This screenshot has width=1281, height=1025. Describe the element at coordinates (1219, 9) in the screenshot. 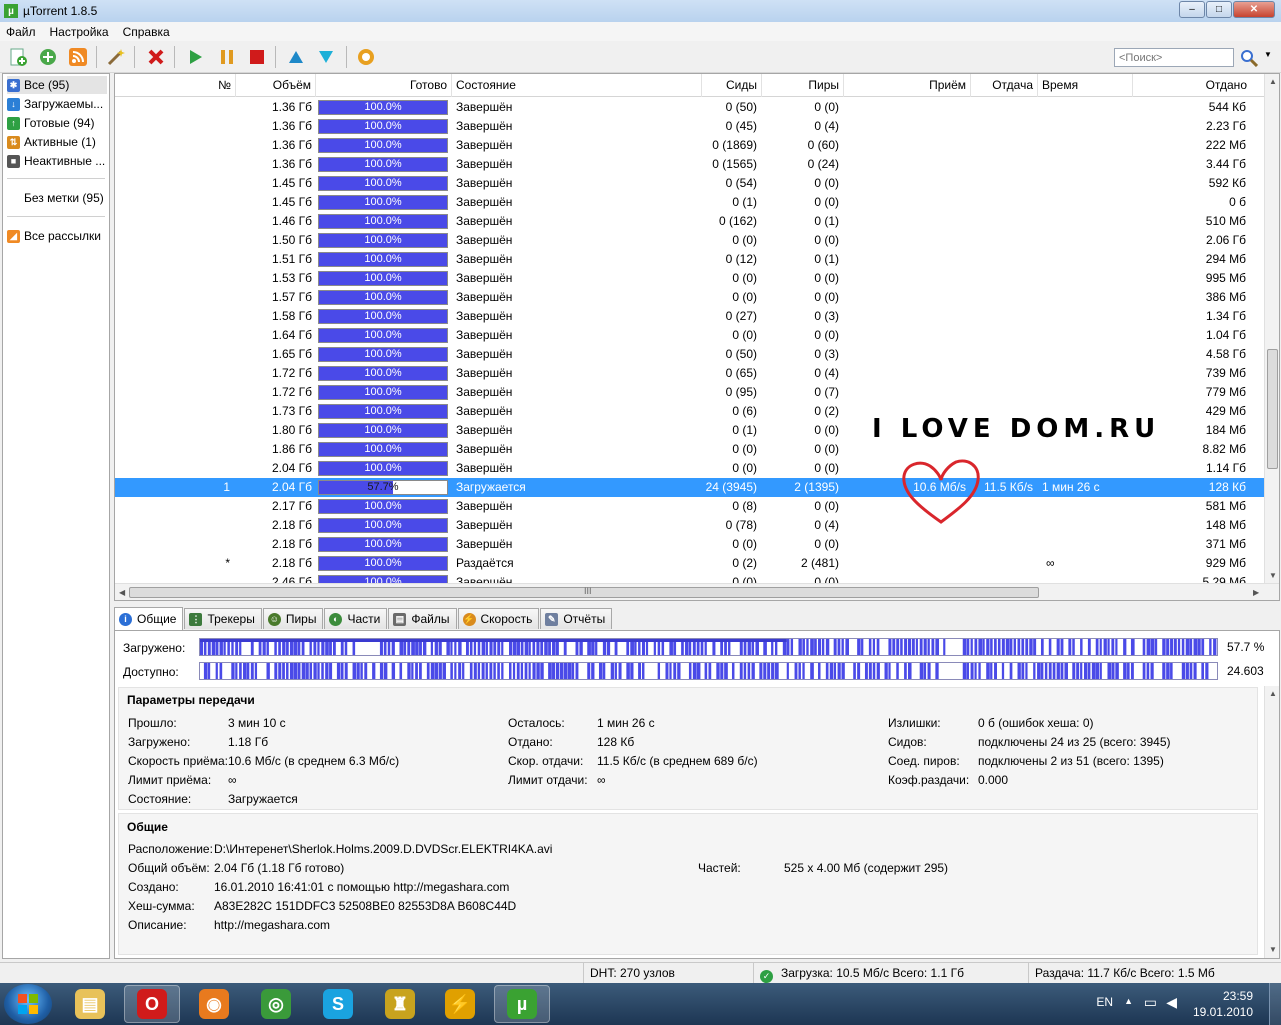

I see `maximize-button: □` at that location.